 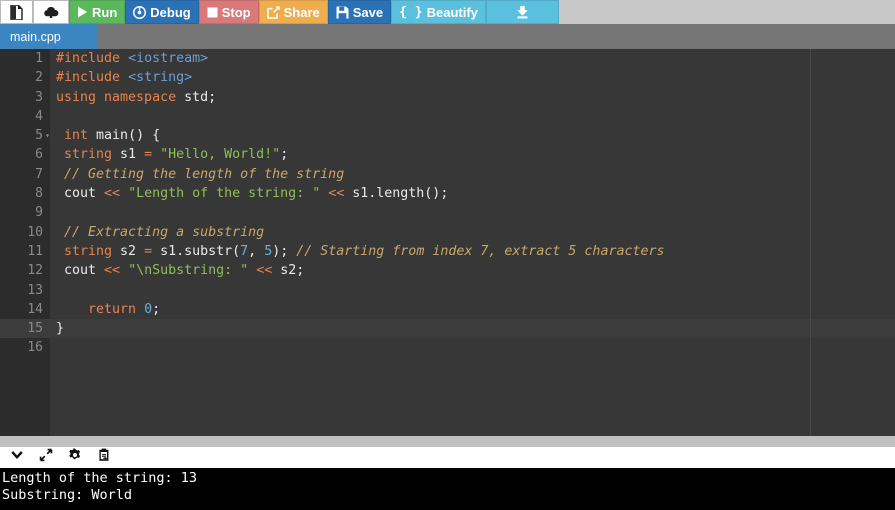 I want to click on gutter-line-13: 13, so click(x=35, y=290).